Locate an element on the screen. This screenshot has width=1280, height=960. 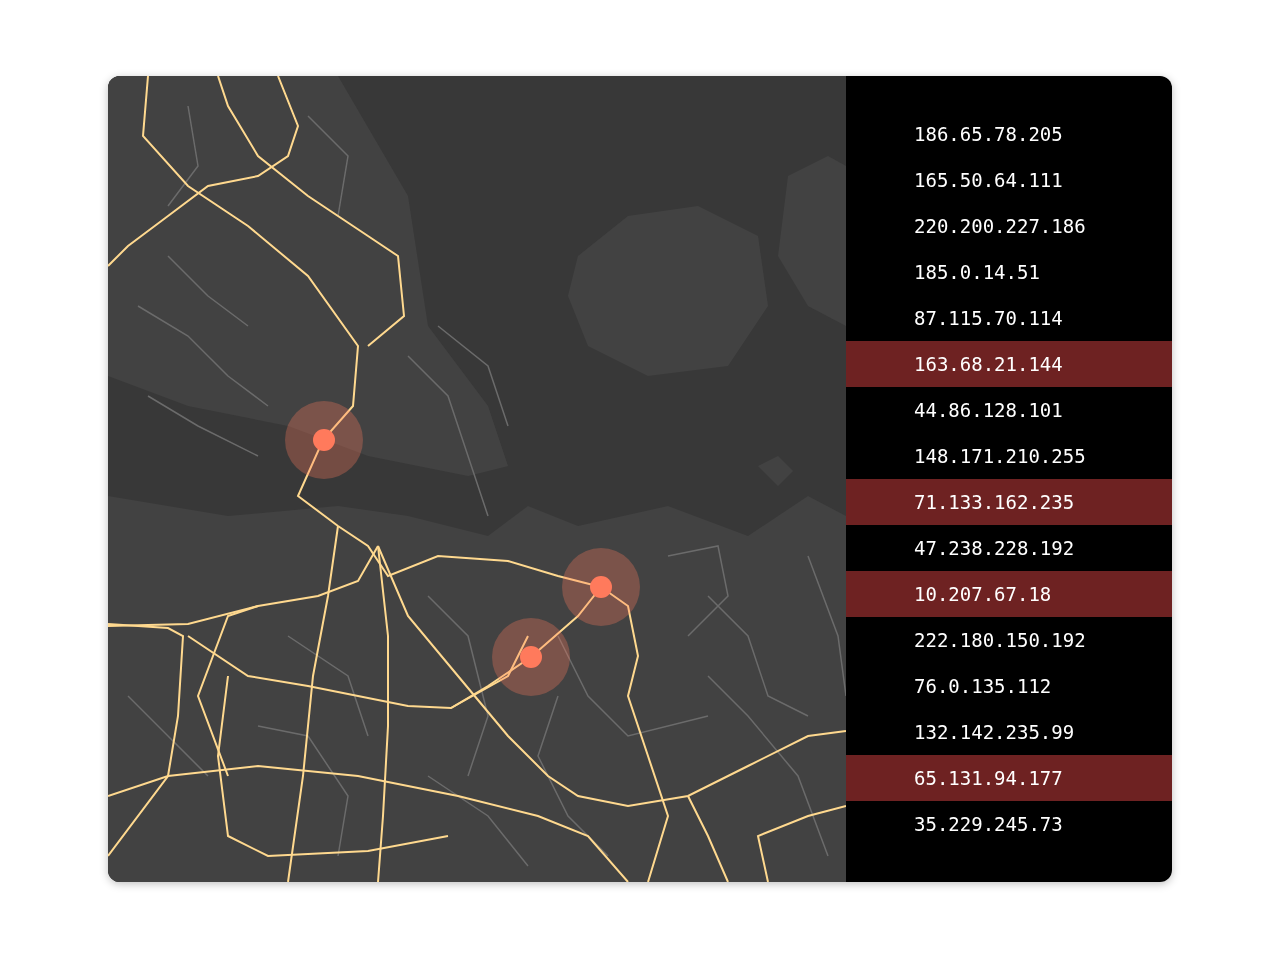
ip-address-item: 220.200.227.186 is located at coordinates (1009, 226).